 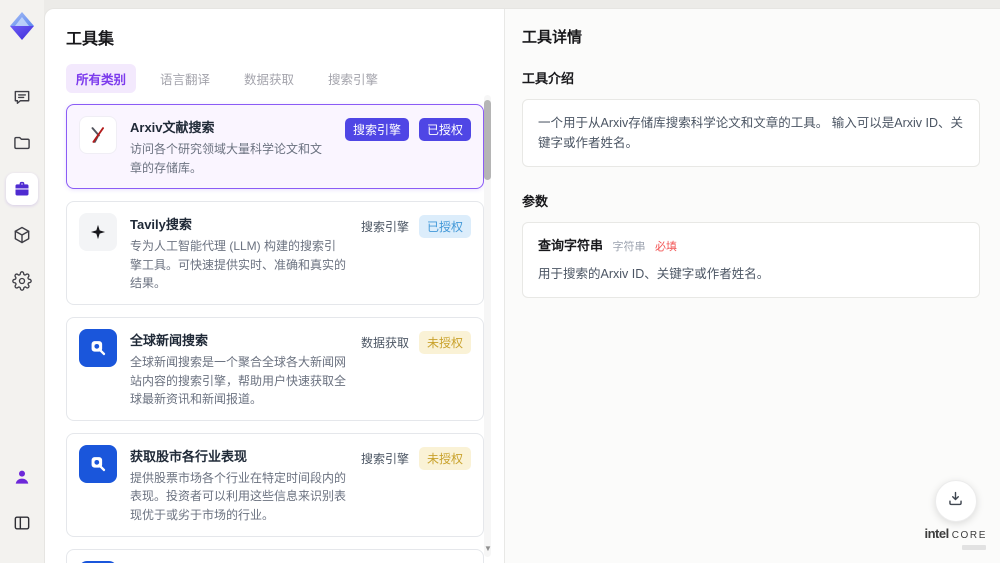 What do you see at coordinates (751, 260) in the screenshot?
I see `param-card: 查询字符串 字符串 必填 用于搜索的Arxiv ID、关键字或作者姓名。` at bounding box center [751, 260].